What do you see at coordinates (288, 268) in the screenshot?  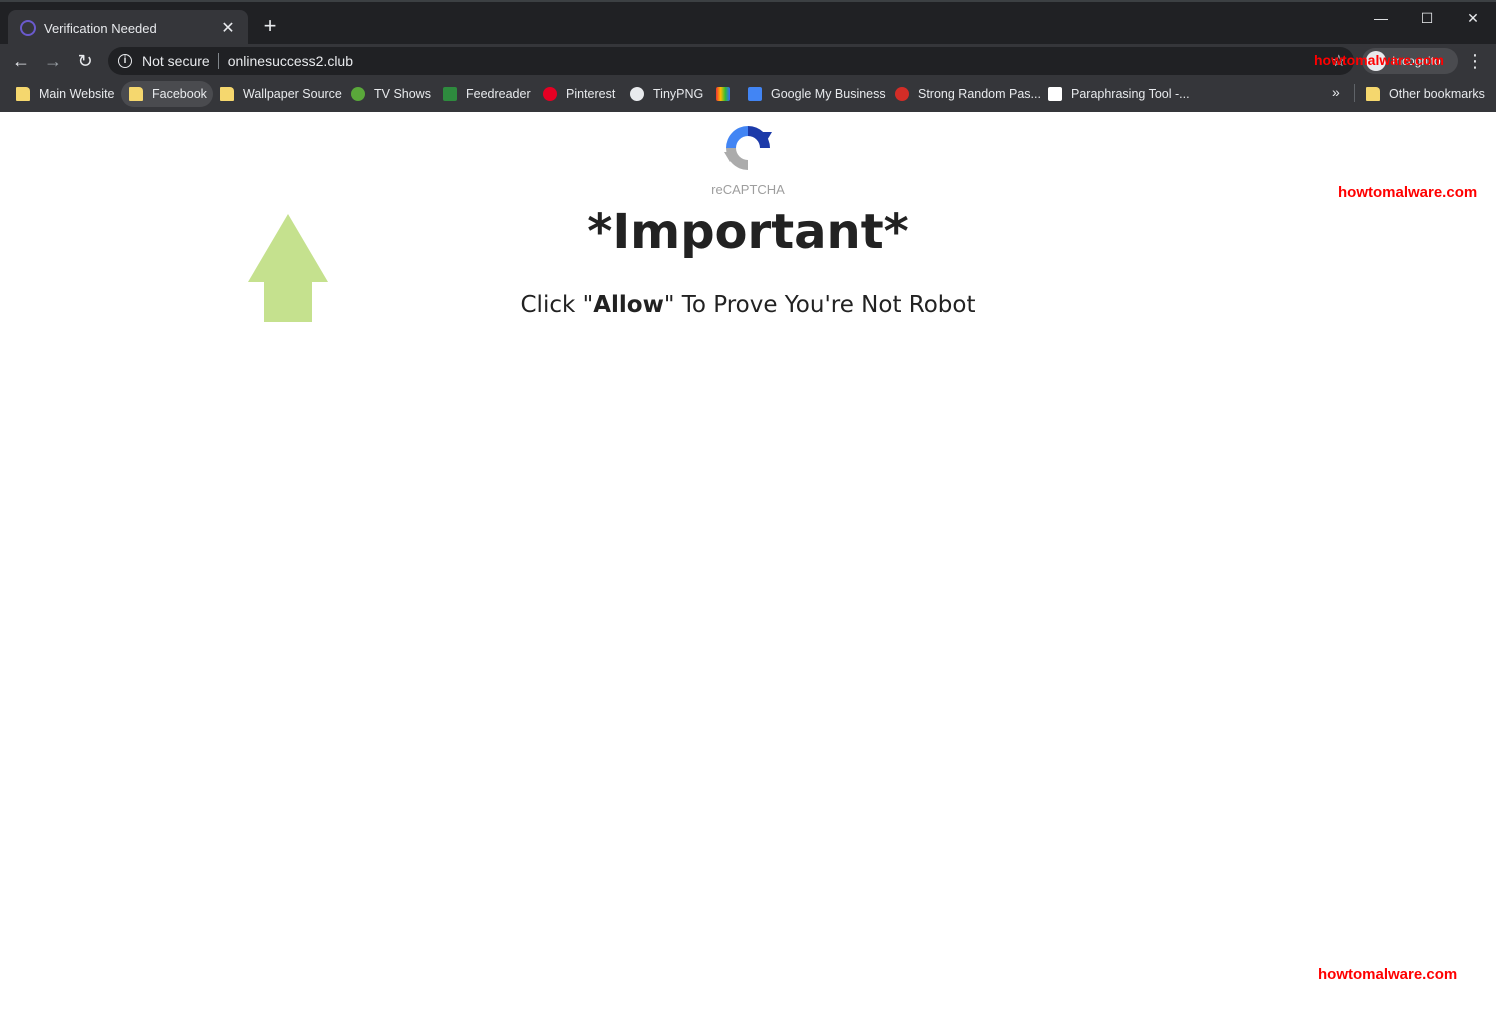 I see `up-arrow-icon` at bounding box center [288, 268].